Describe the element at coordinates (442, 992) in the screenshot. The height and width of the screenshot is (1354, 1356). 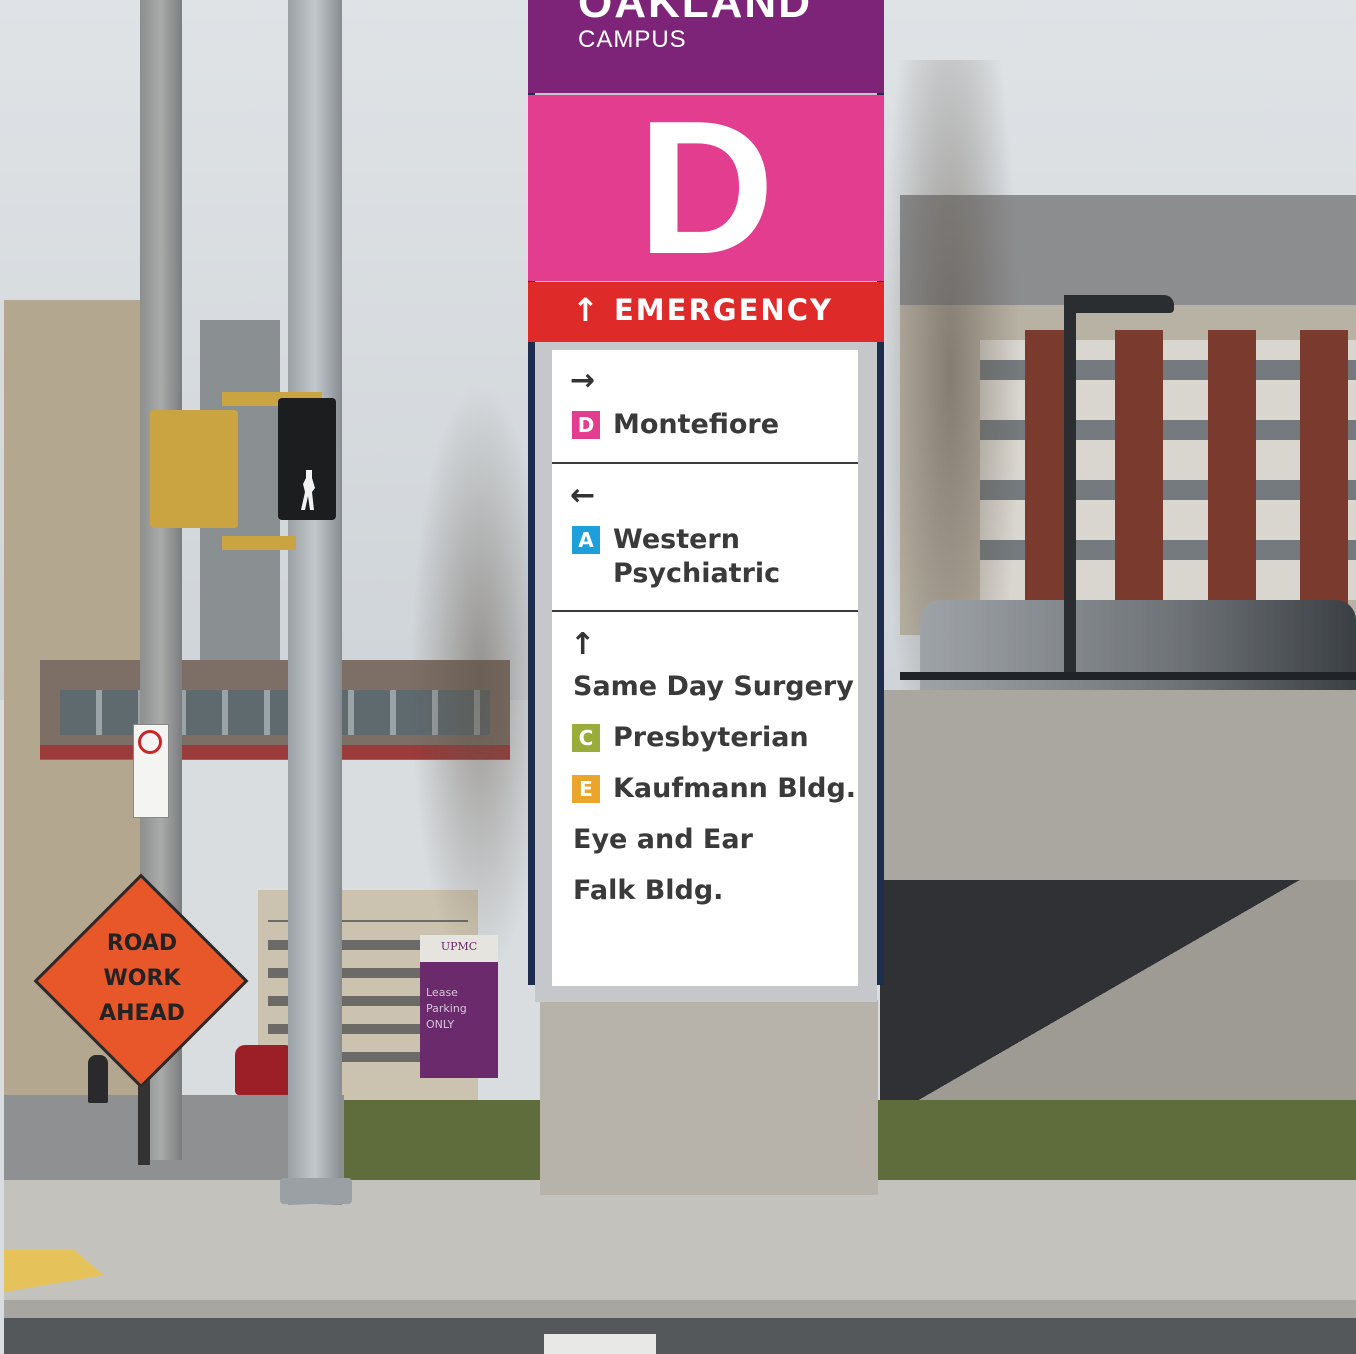
I see `parking-sign-line: Lease` at that location.